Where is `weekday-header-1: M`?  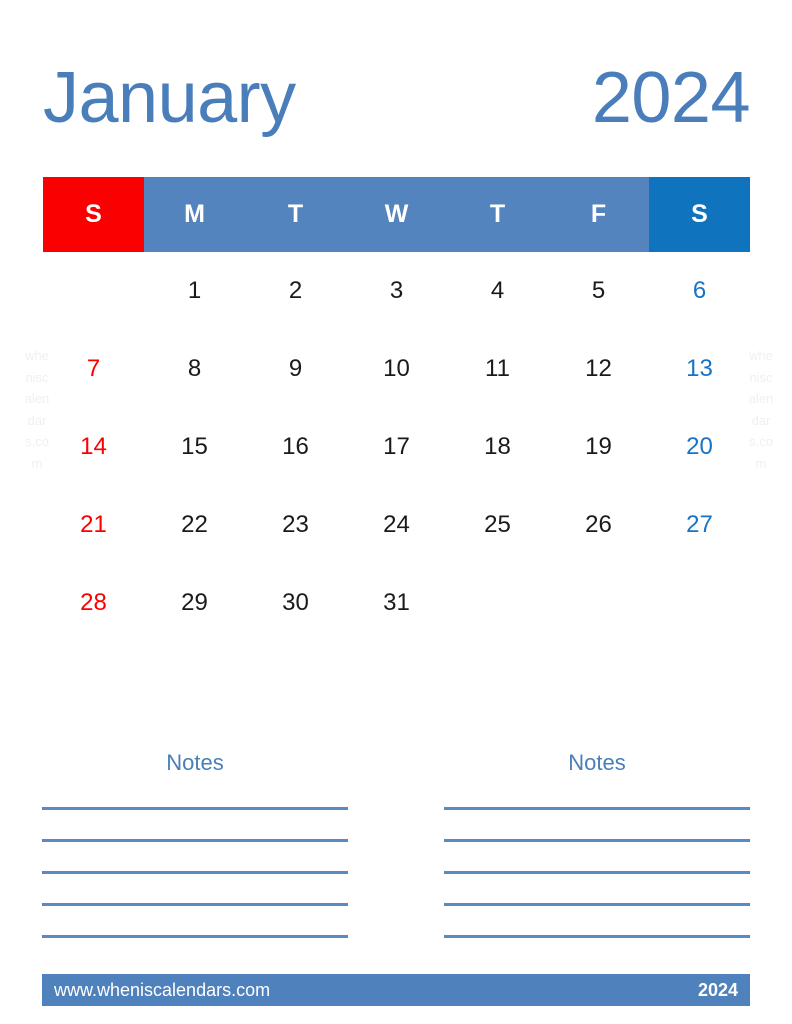 weekday-header-1: M is located at coordinates (194, 214).